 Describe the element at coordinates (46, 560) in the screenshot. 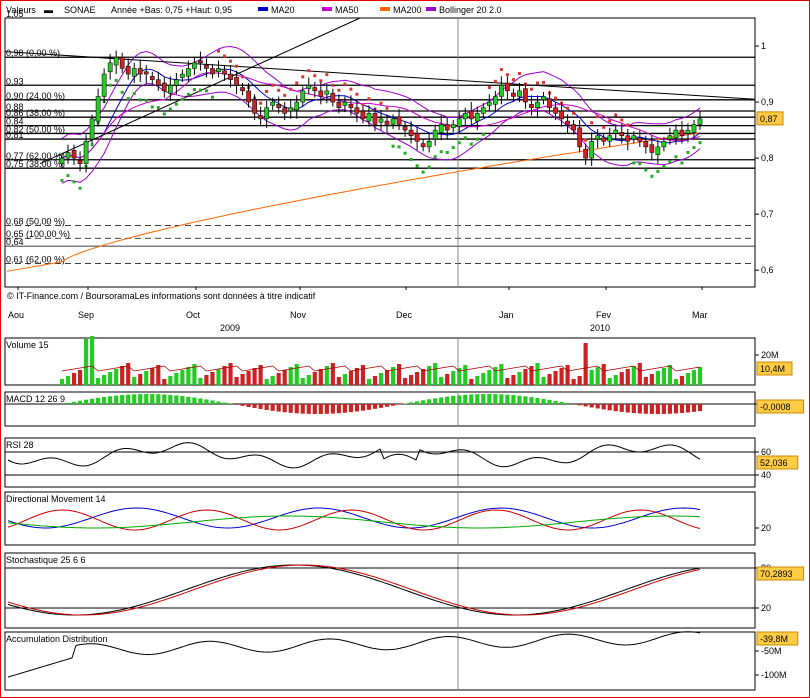

I see `stochastic-title: Stochastique 25 6 6` at that location.